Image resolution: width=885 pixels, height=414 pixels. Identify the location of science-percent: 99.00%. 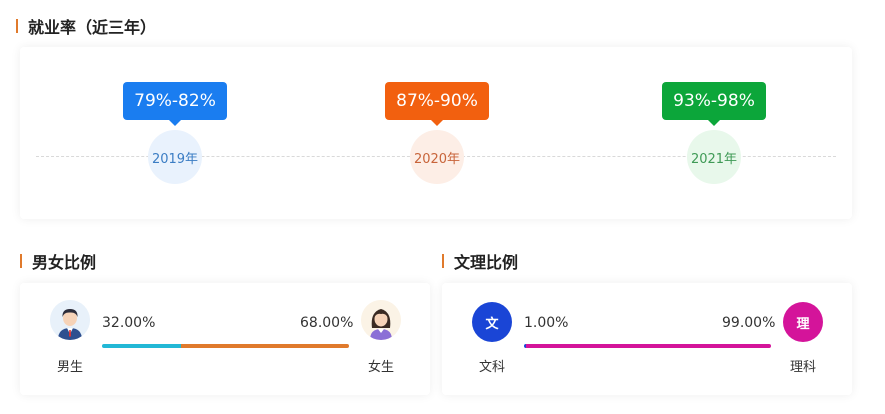
(749, 323).